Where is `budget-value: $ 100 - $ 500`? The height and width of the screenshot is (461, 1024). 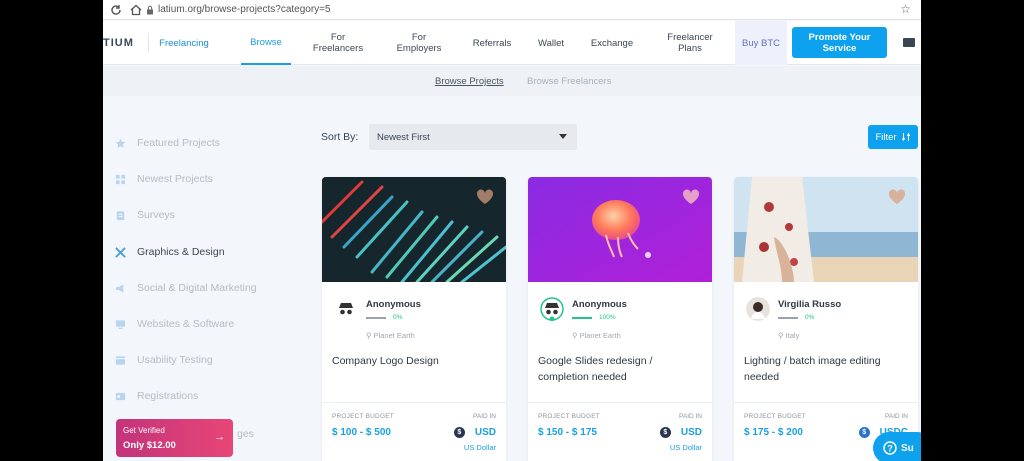
budget-value: $ 100 - $ 500 is located at coordinates (361, 432).